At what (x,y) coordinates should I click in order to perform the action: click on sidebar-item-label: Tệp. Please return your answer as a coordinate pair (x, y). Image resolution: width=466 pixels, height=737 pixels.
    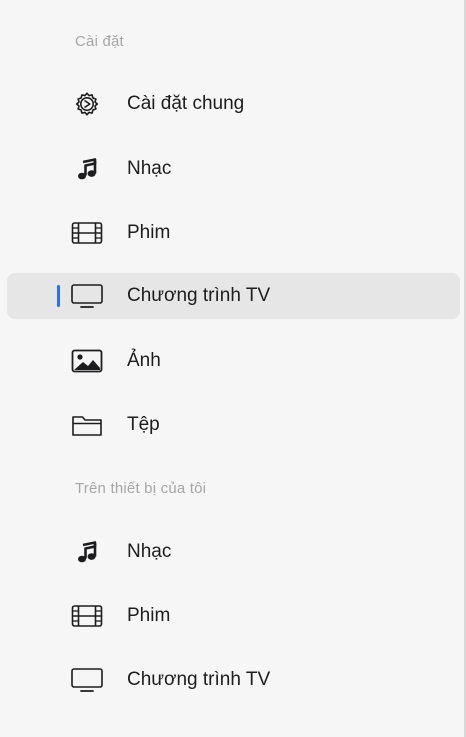
    Looking at the image, I should click on (143, 424).